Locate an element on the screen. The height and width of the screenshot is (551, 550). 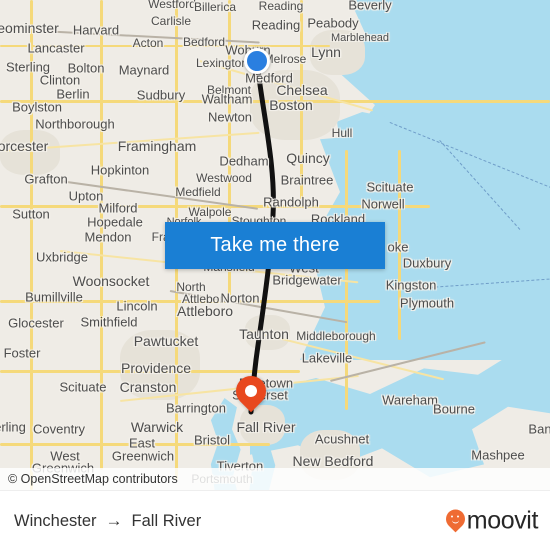
arrow-right-icon: → is located at coordinates (114, 520).